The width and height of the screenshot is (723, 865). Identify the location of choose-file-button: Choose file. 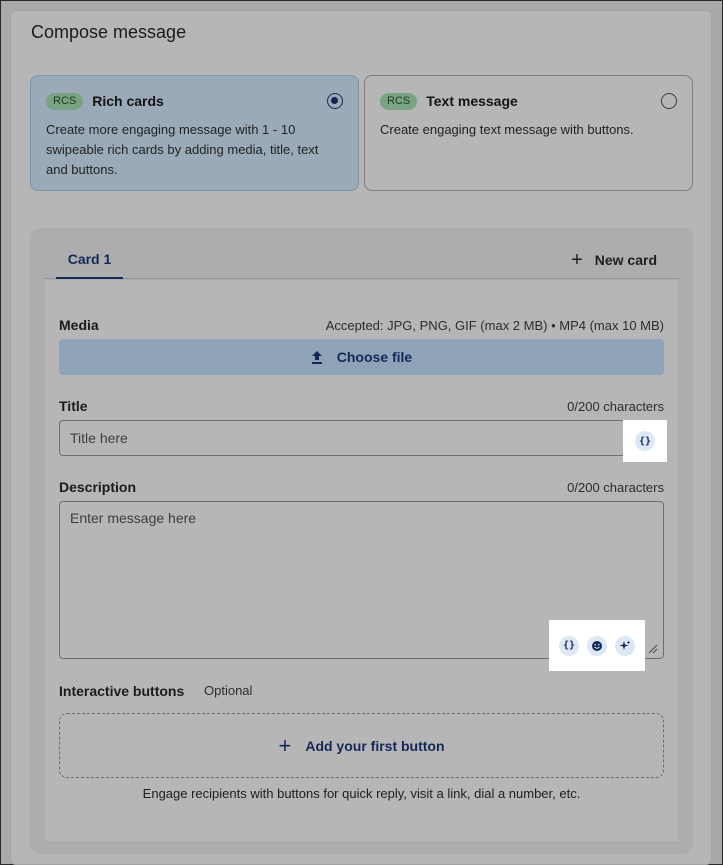
(361, 357).